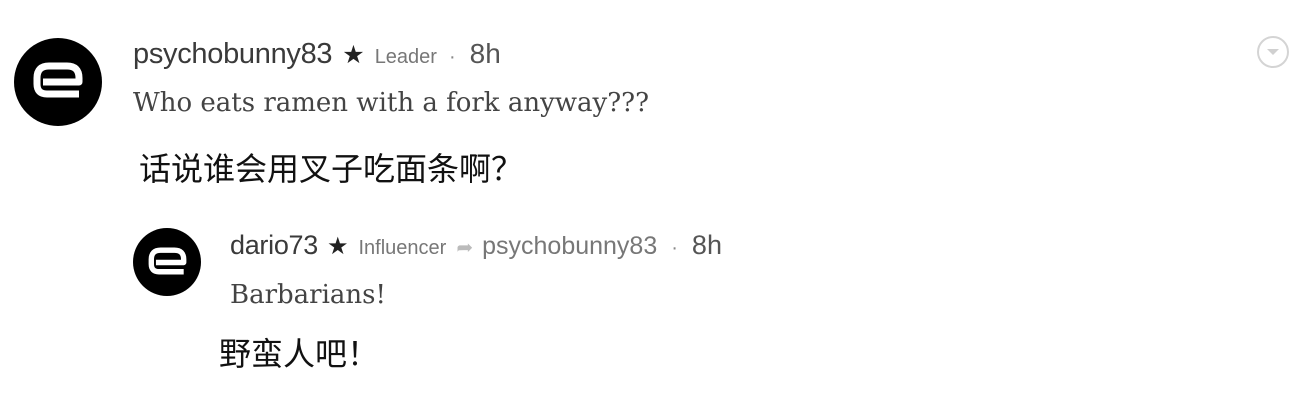 This screenshot has height=403, width=1297. Describe the element at coordinates (402, 248) in the screenshot. I see `user-badge: Influencer` at that location.